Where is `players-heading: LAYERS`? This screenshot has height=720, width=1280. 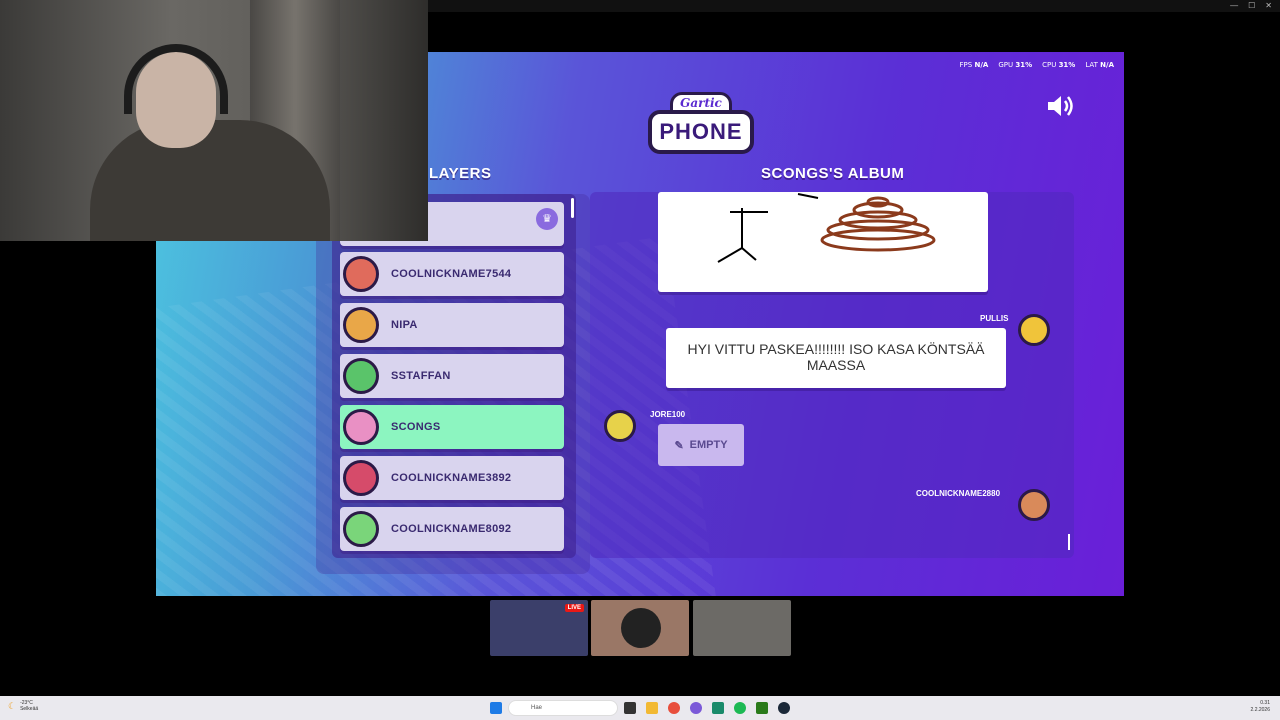
players-heading: LAYERS is located at coordinates (460, 173).